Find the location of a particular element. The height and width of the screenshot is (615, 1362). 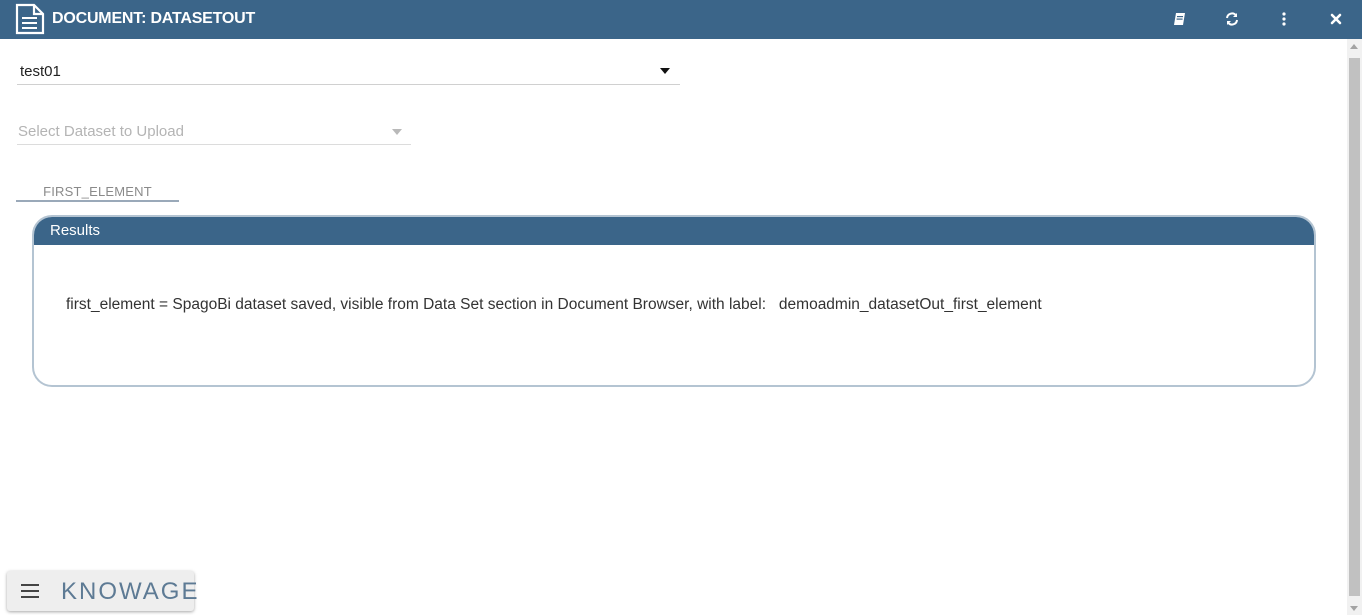

document-icon is located at coordinates (30, 19).